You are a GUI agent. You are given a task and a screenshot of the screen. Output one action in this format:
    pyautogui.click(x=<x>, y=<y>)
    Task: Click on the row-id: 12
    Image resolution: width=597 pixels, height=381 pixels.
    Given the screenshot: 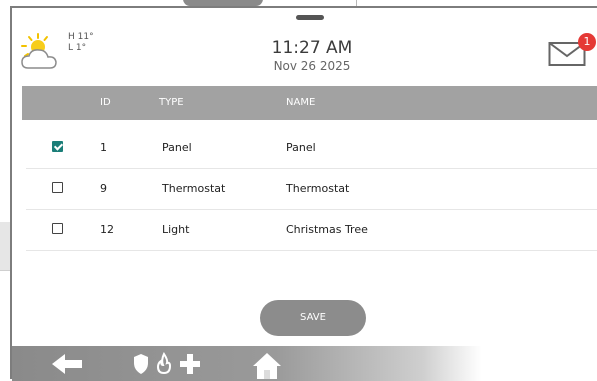 What is the action you would take?
    pyautogui.click(x=107, y=229)
    